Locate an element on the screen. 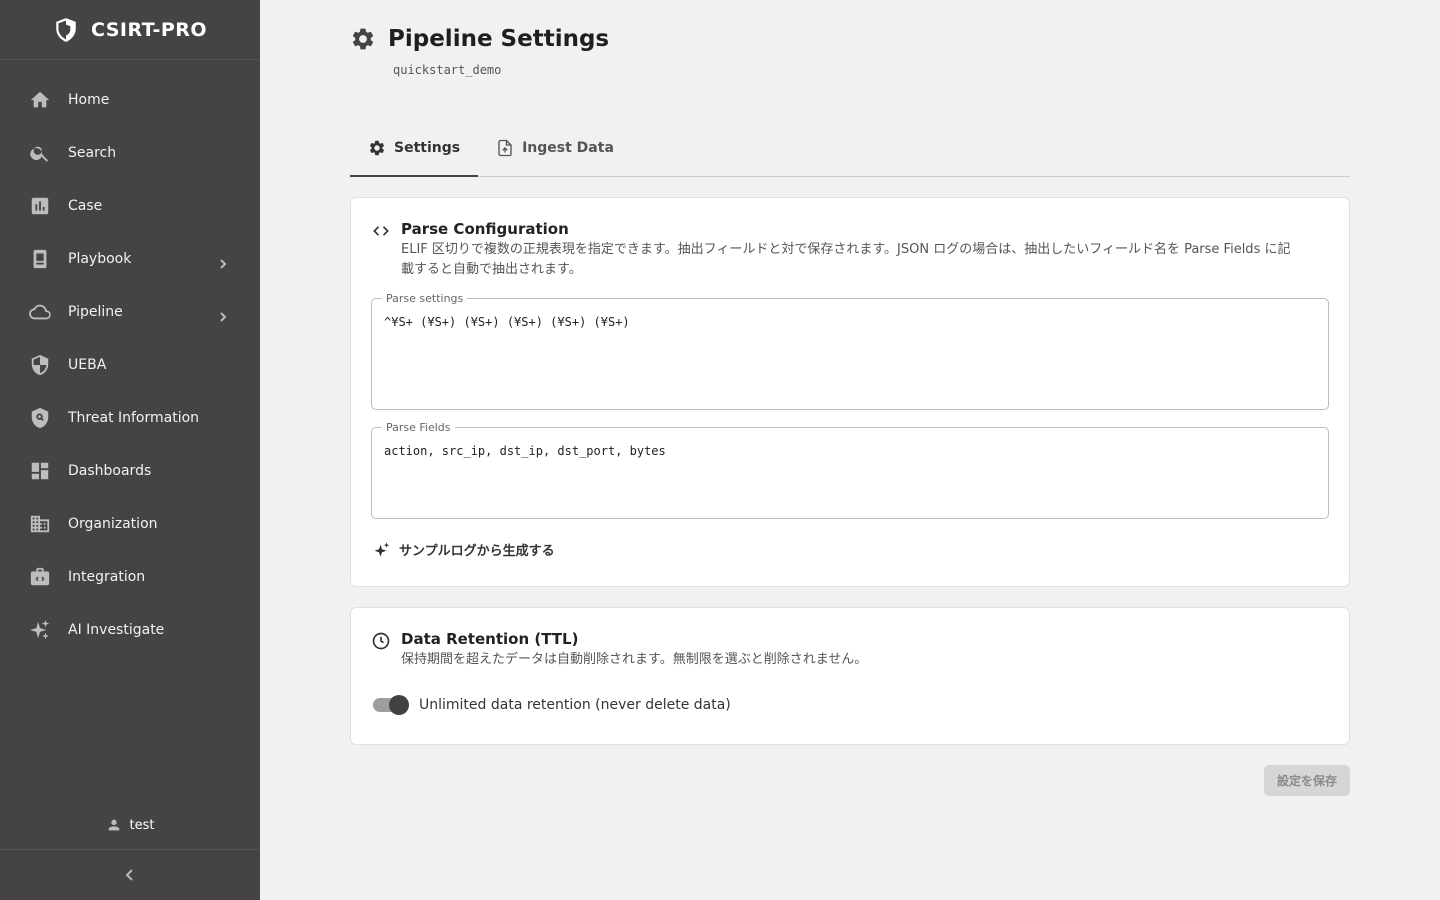  dashboard-icon is located at coordinates (40, 471).